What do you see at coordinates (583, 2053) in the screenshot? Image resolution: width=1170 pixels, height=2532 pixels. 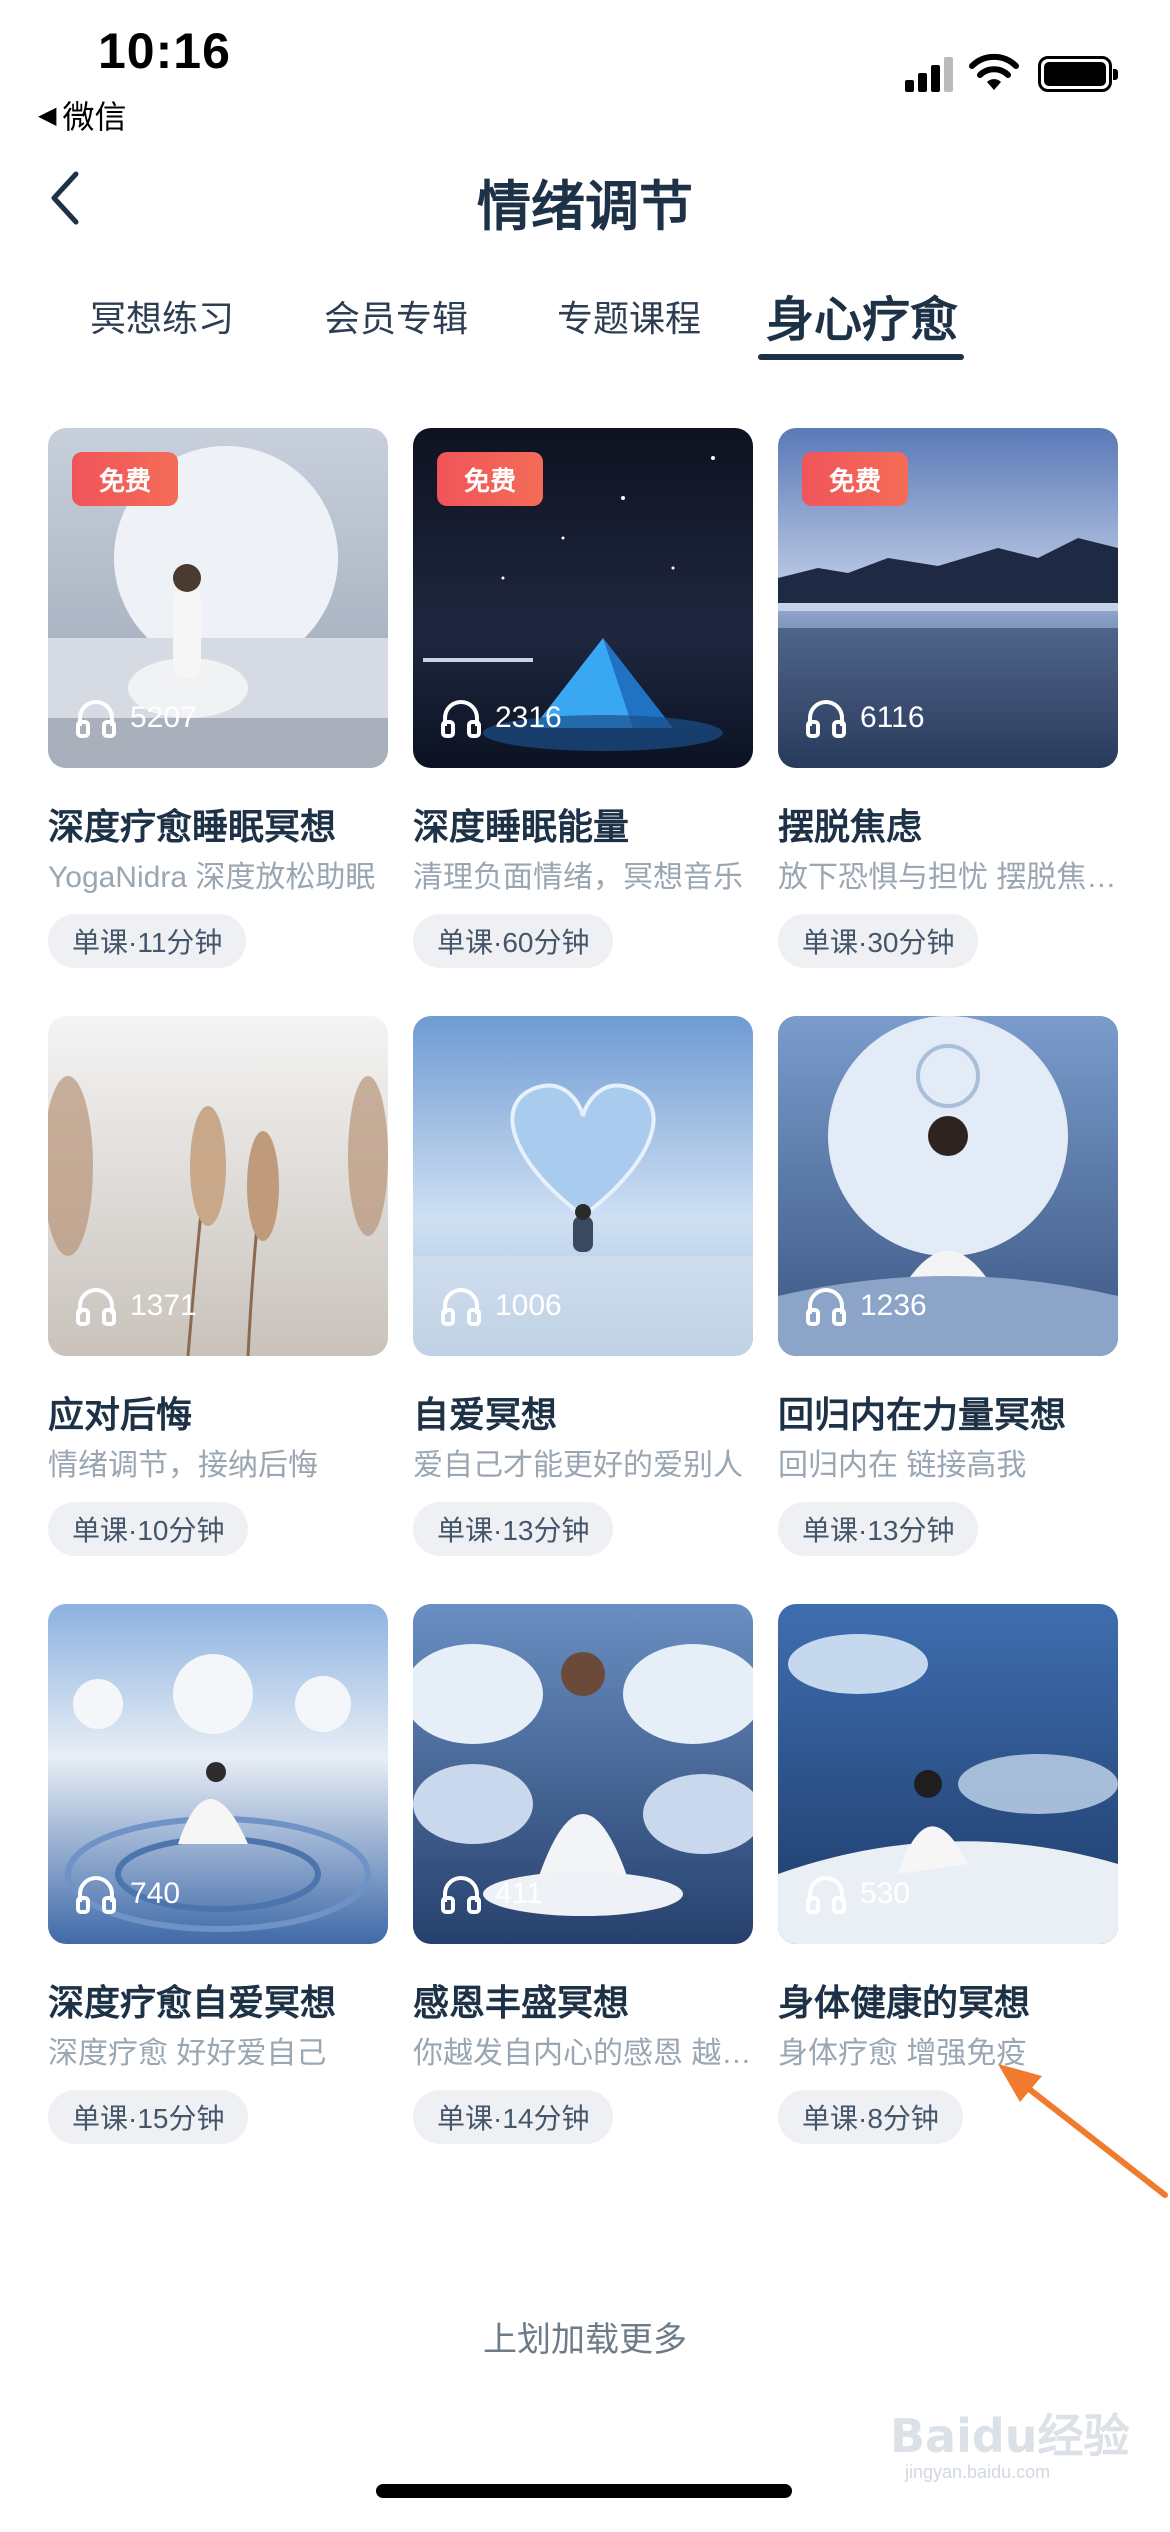 I see `course-description: 你越发自内心的感恩 越能吸引丰盛` at bounding box center [583, 2053].